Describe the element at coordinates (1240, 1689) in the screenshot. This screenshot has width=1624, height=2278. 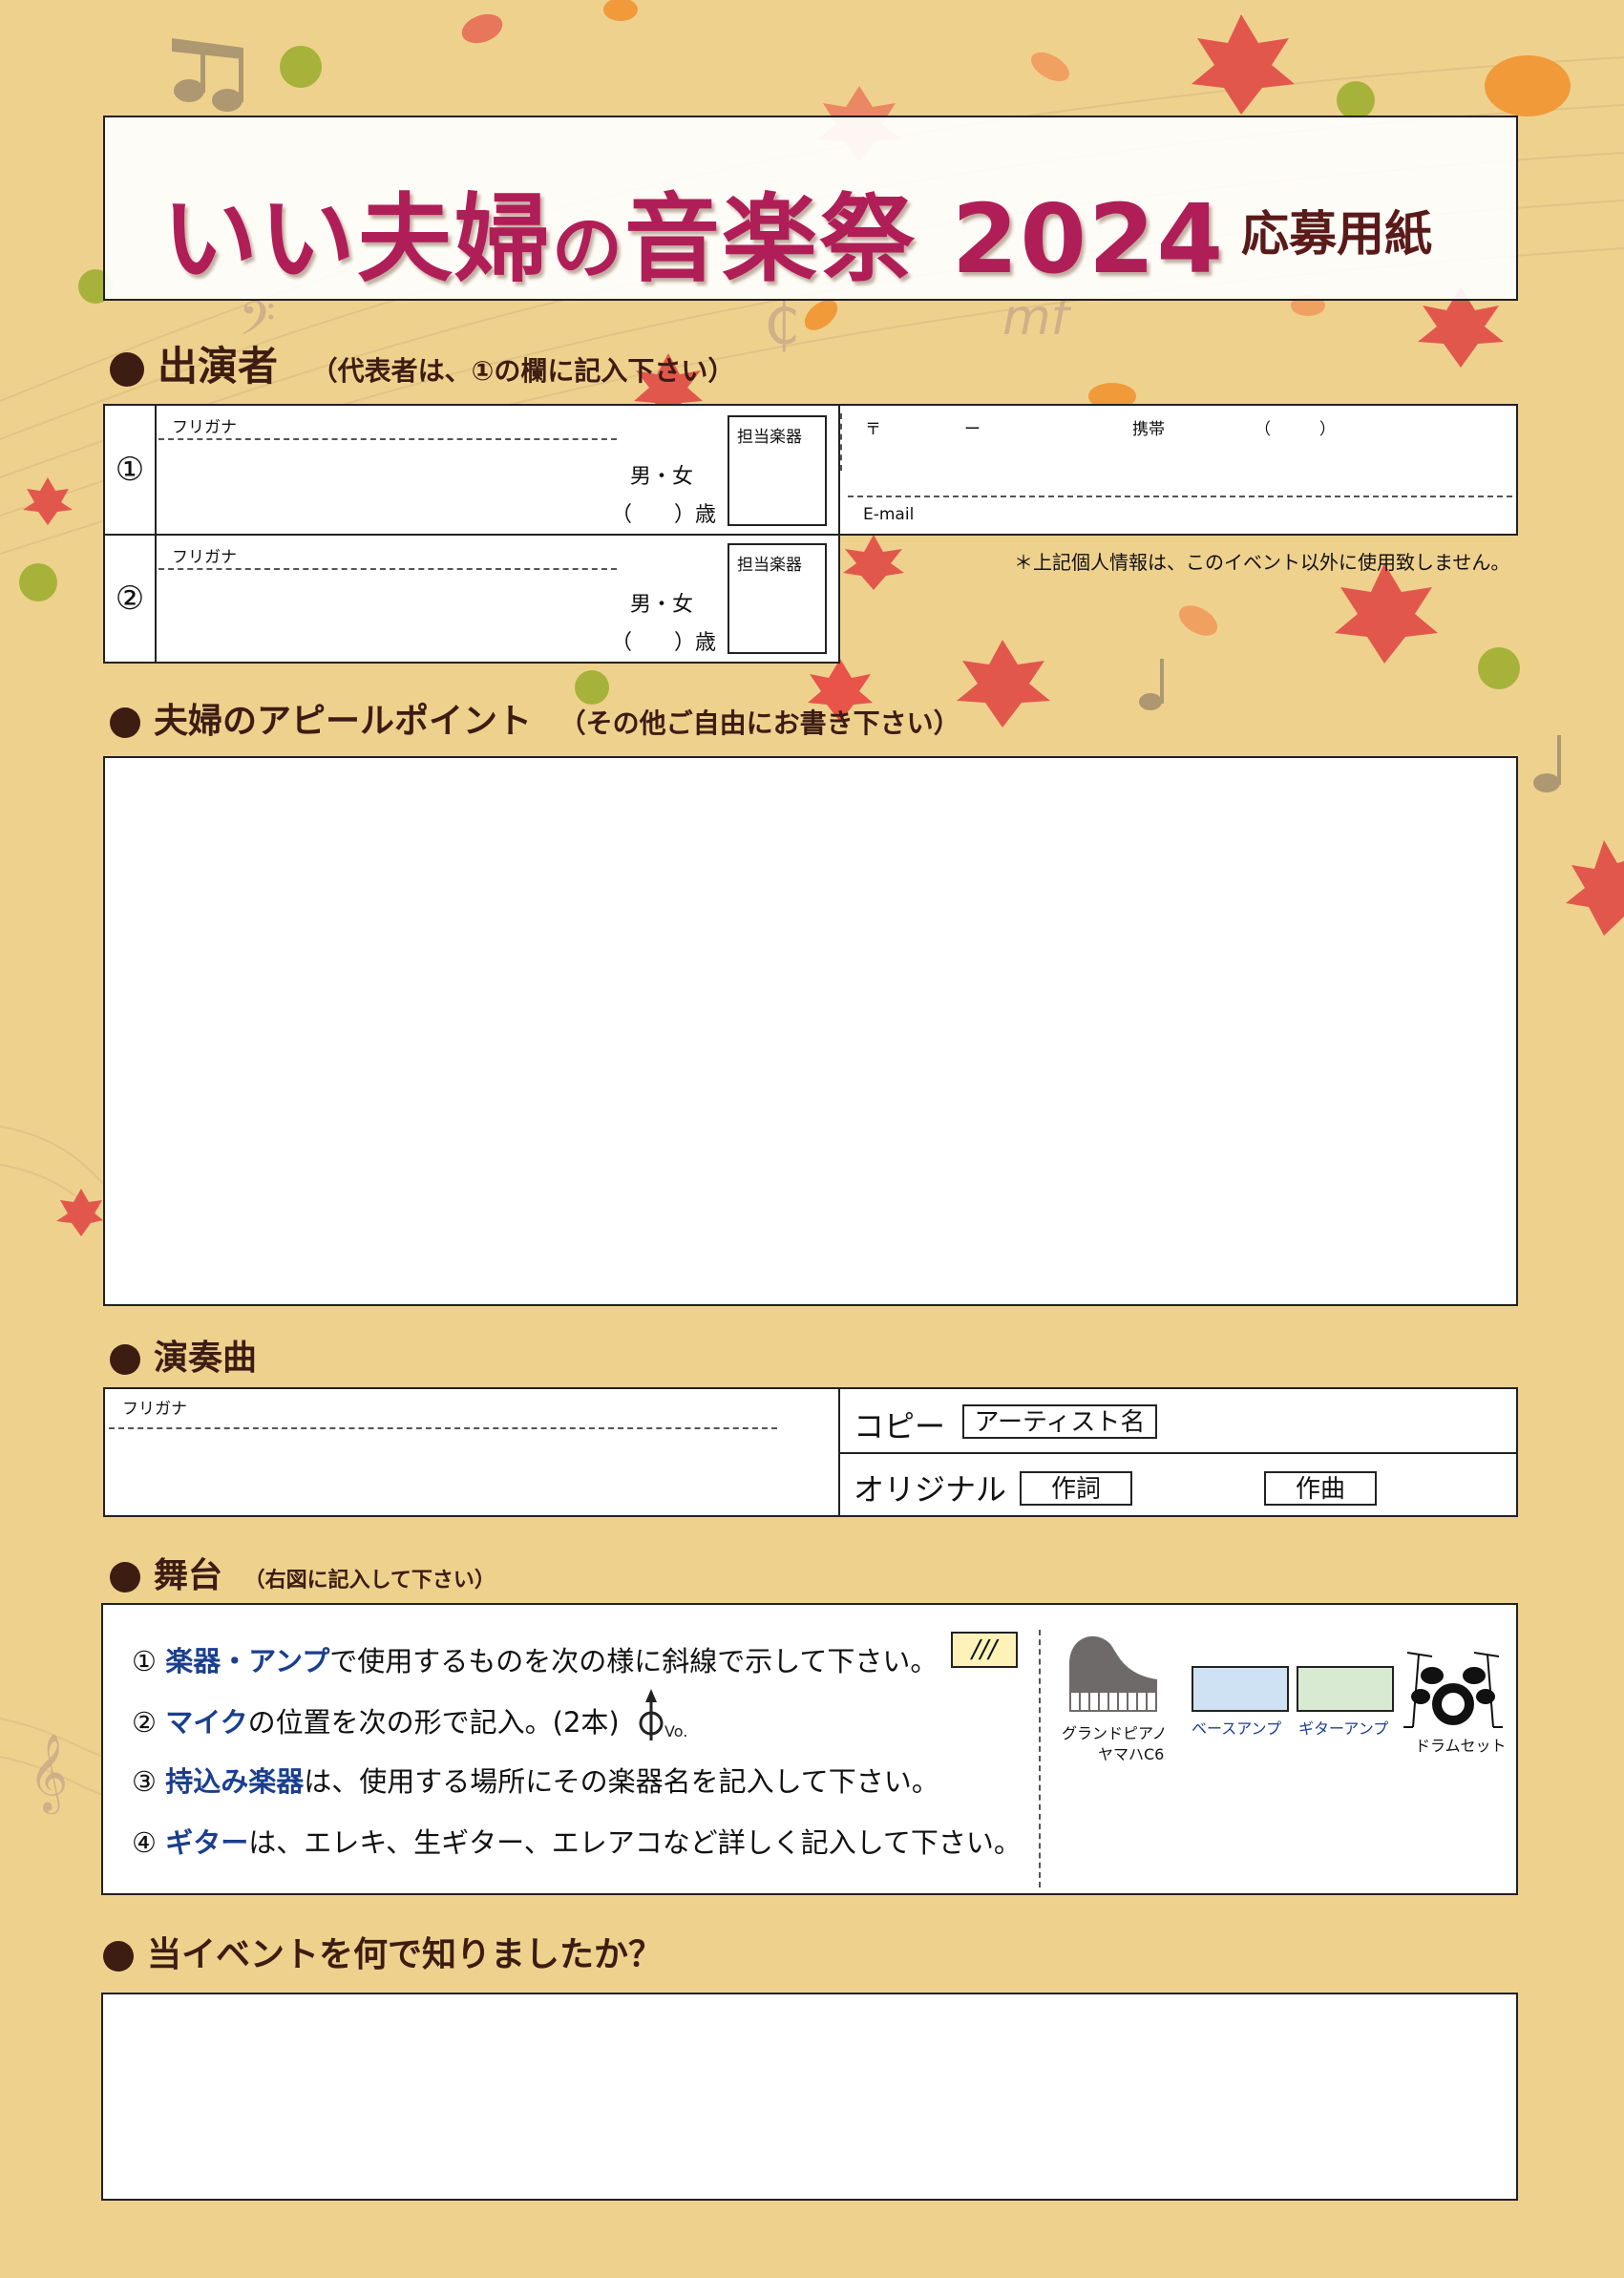
I see `bass-amp` at that location.